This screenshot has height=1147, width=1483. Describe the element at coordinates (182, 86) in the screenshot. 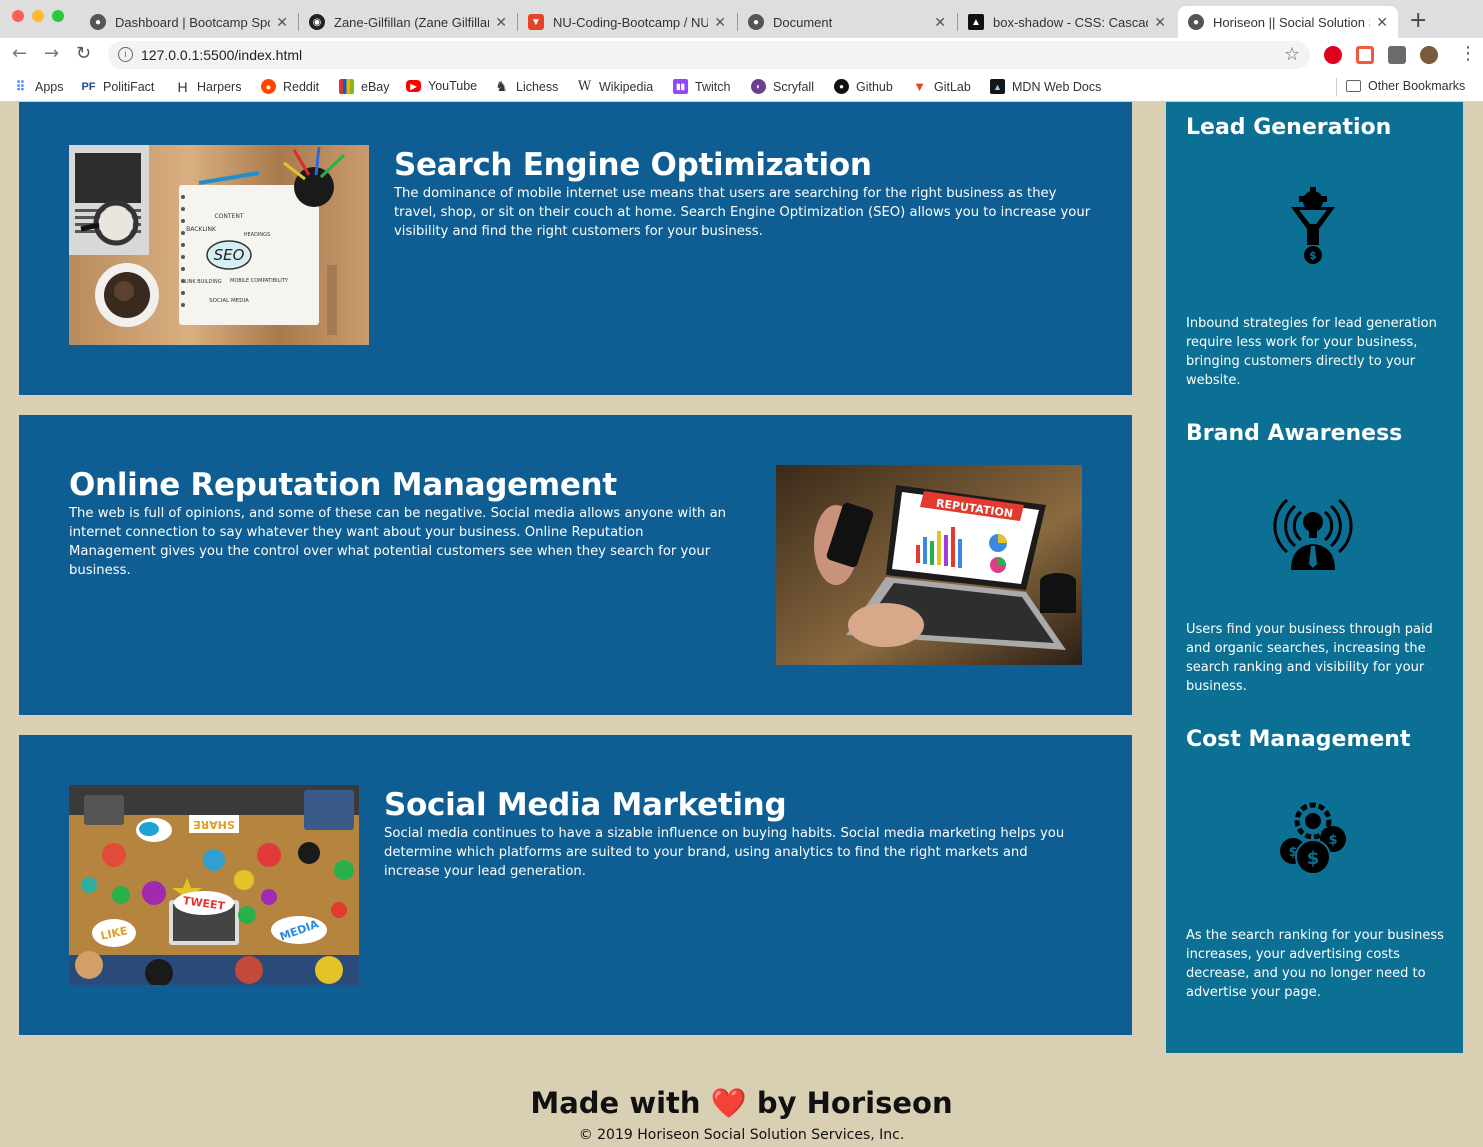

I see `harpers-icon: H` at that location.